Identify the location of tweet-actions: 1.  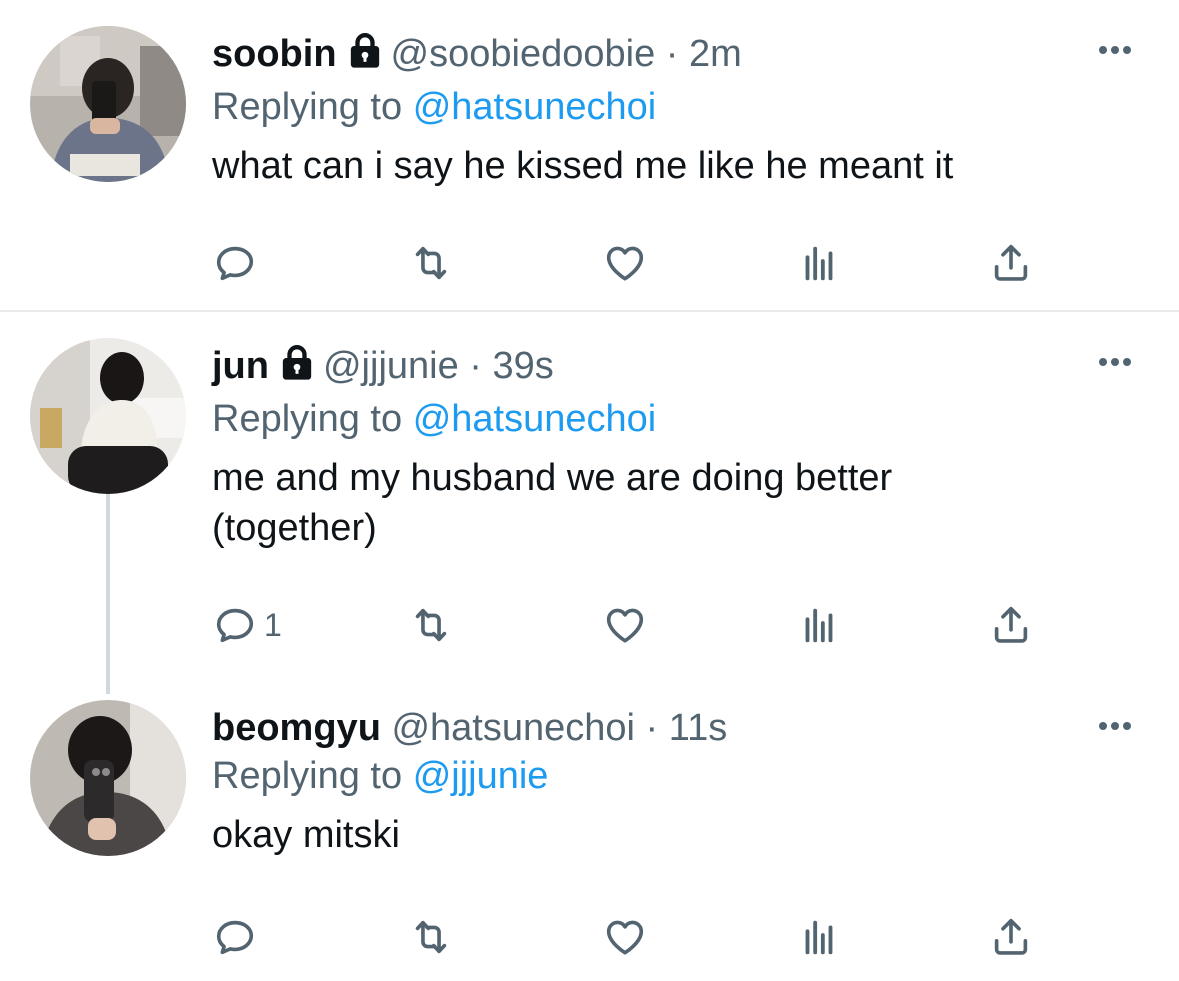
(627, 625).